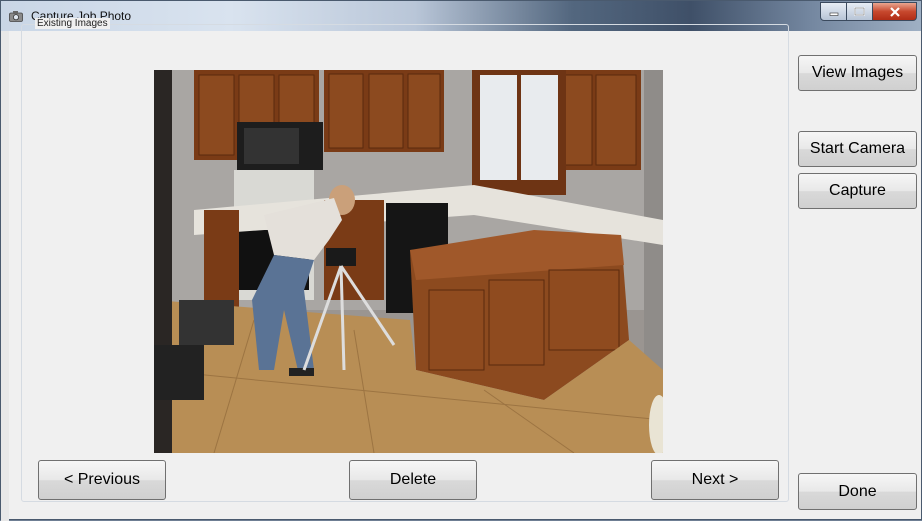 Image resolution: width=922 pixels, height=521 pixels. I want to click on close-icon, so click(894, 11).